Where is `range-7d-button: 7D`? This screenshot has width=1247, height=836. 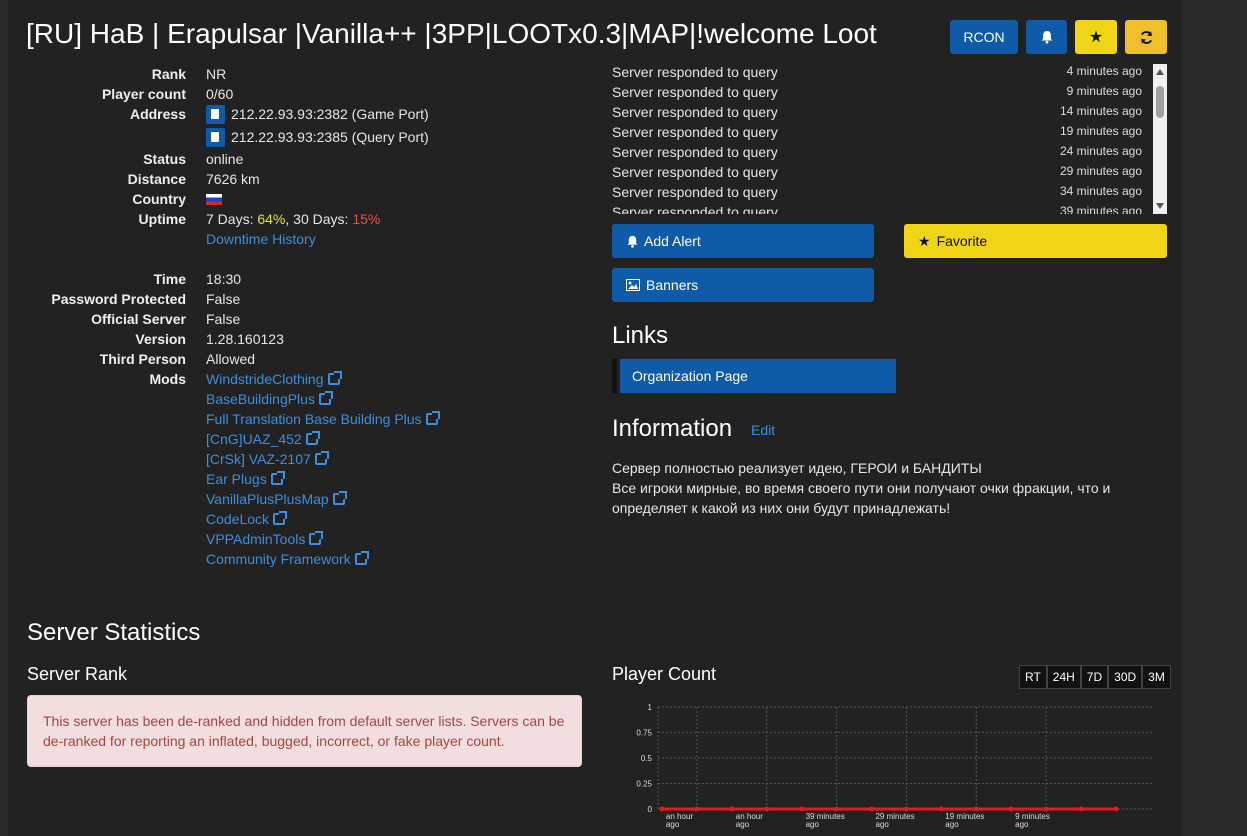
range-7d-button: 7D is located at coordinates (1094, 677).